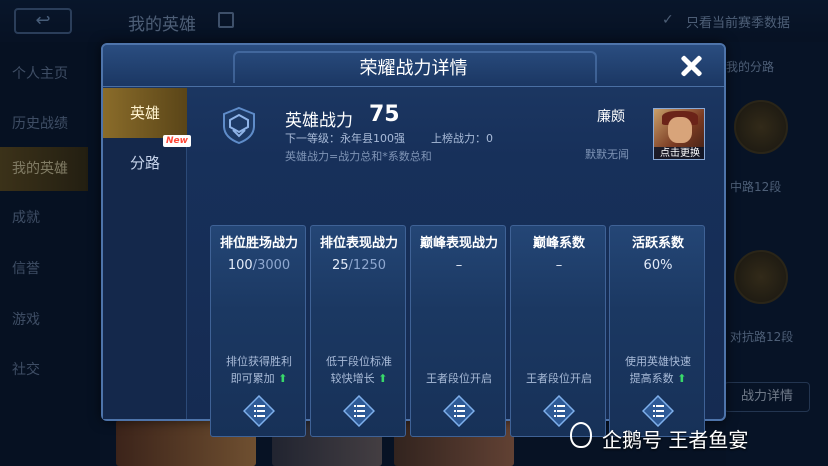 The height and width of the screenshot is (466, 828). Describe the element at coordinates (359, 378) in the screenshot. I see `card-desc: 较快增长 ⬆` at that location.